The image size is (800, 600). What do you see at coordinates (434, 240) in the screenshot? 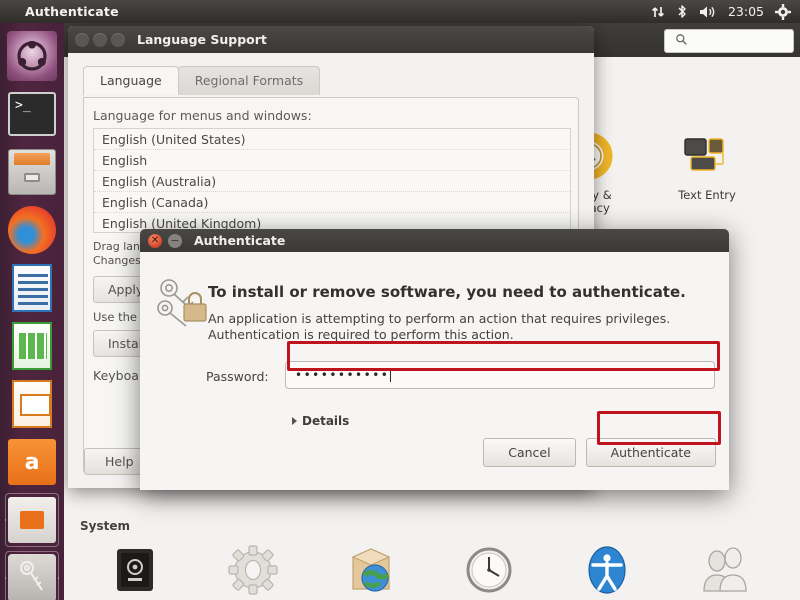
I see `authenticate-titlebar: ✕ − Authenticate` at bounding box center [434, 240].